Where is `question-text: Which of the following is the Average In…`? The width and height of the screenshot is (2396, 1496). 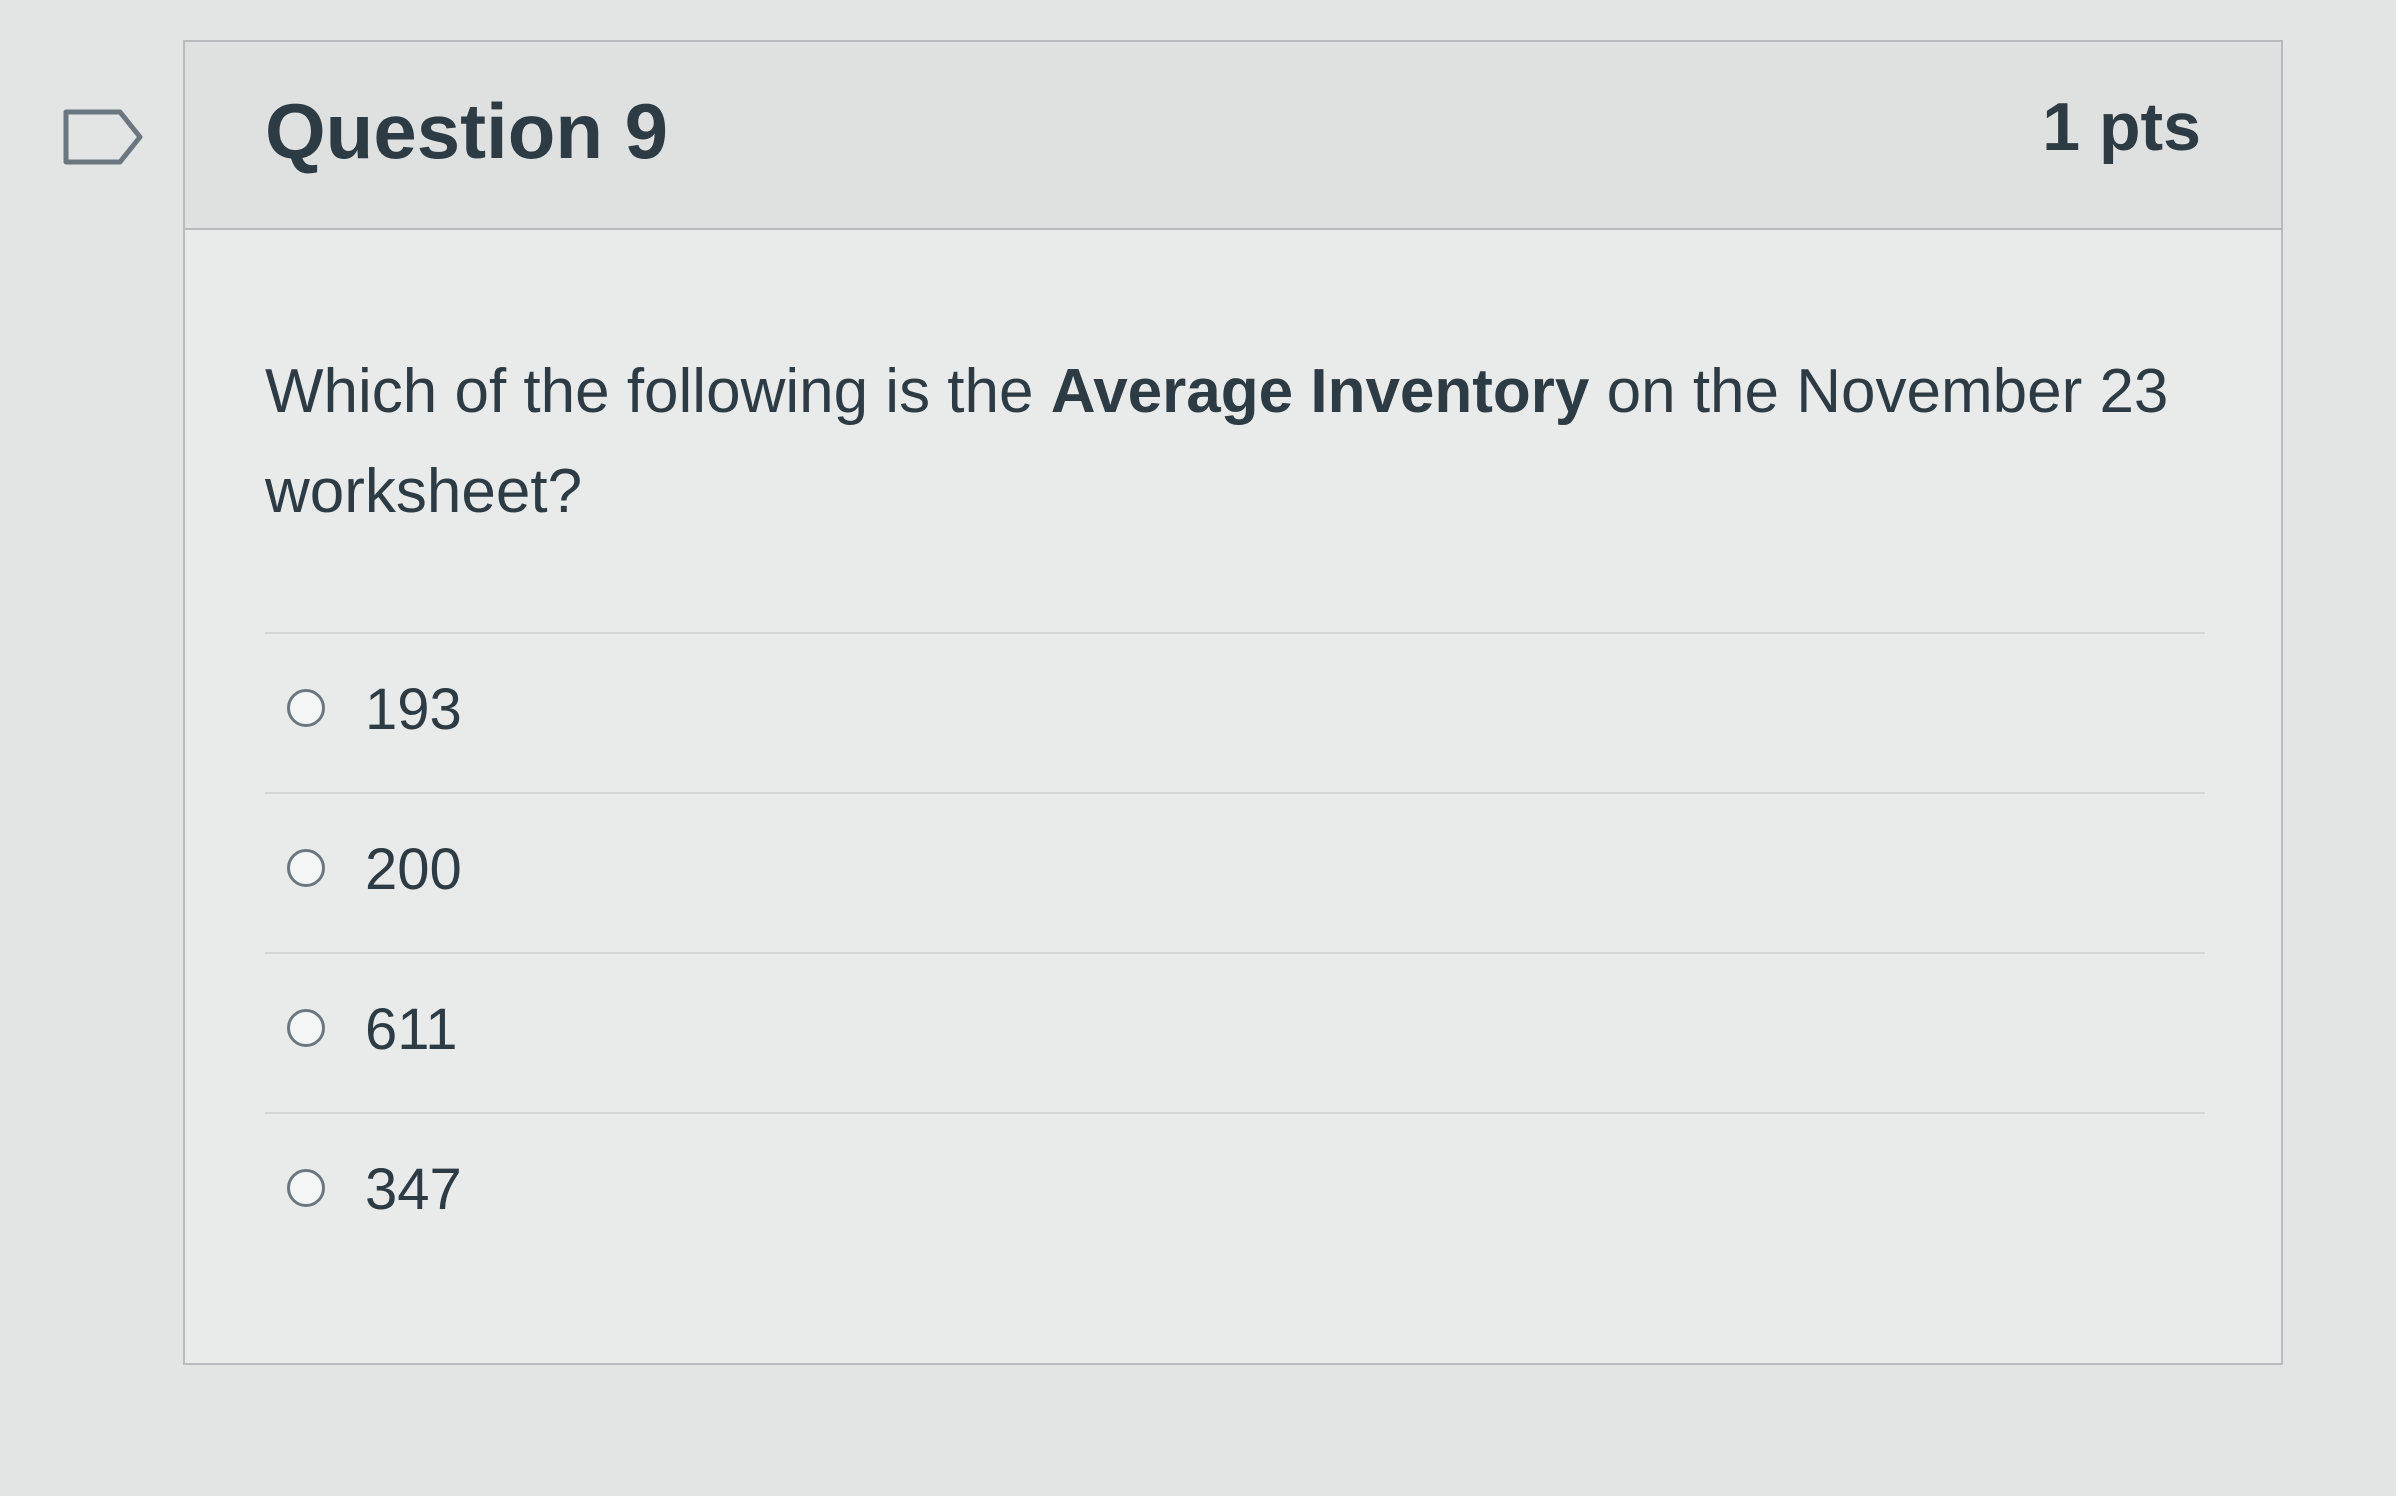
question-text: Which of the following is the Average In… is located at coordinates (1225, 442).